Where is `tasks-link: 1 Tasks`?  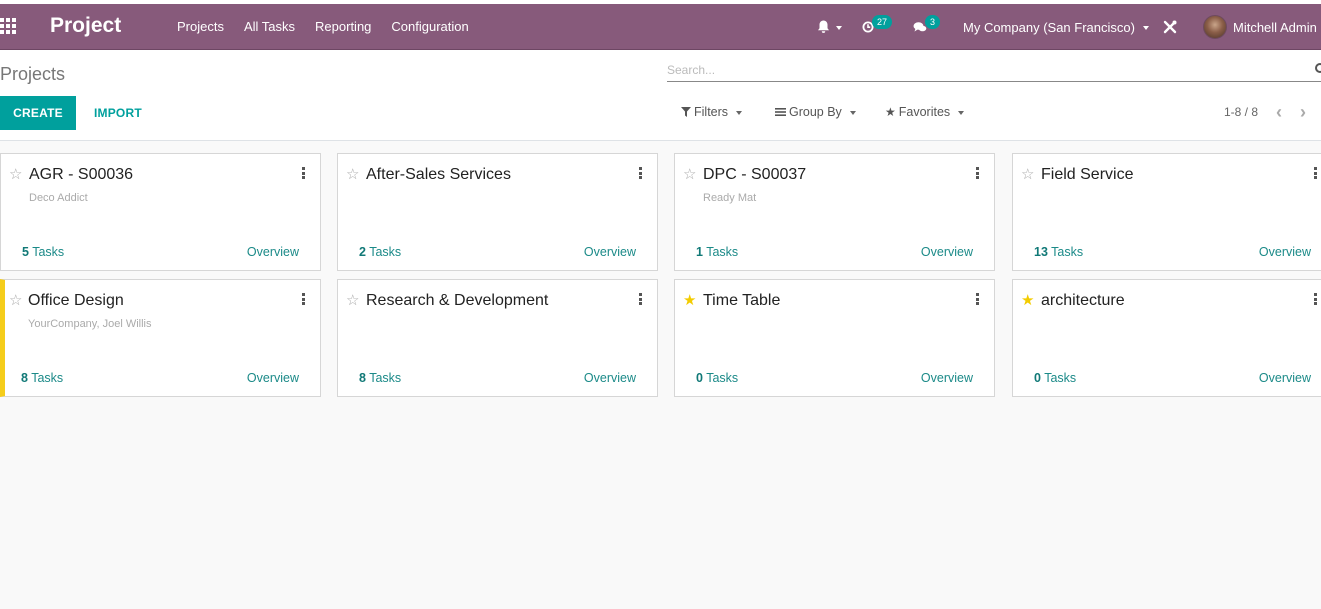
tasks-link: 1 Tasks is located at coordinates (717, 252).